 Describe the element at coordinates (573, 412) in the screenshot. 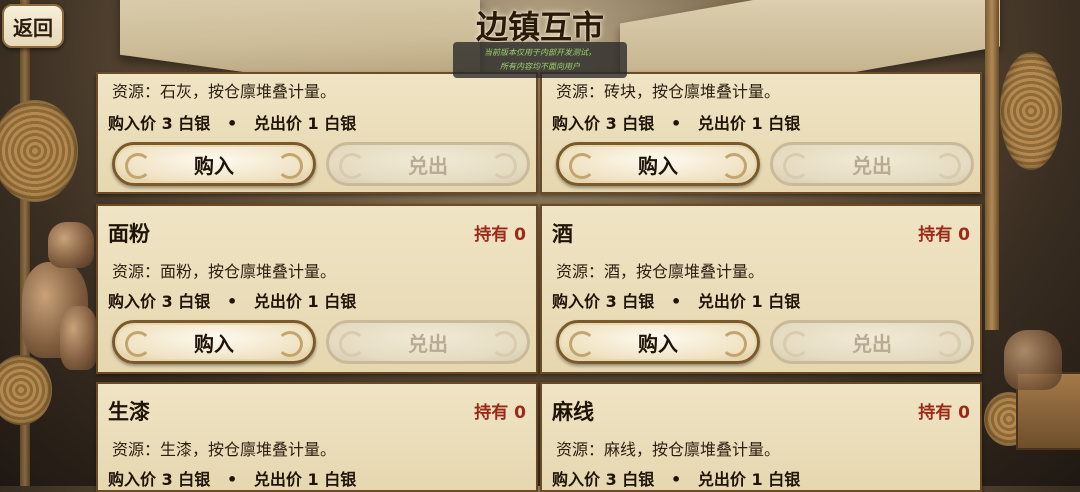

I see `item-name: 麻线` at that location.